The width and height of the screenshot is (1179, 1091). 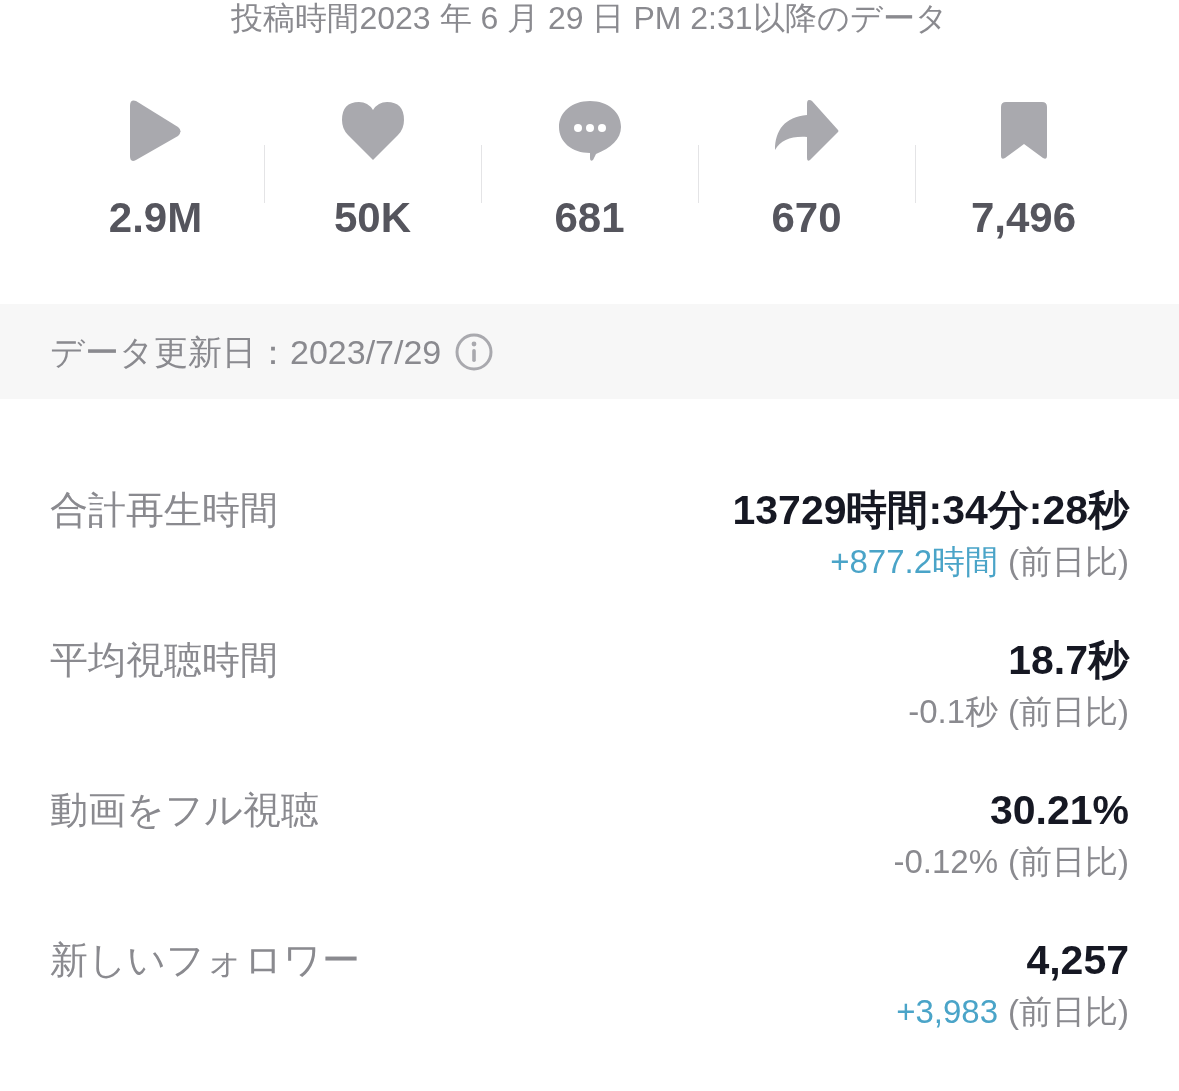 I want to click on play-icon, so click(x=155, y=131).